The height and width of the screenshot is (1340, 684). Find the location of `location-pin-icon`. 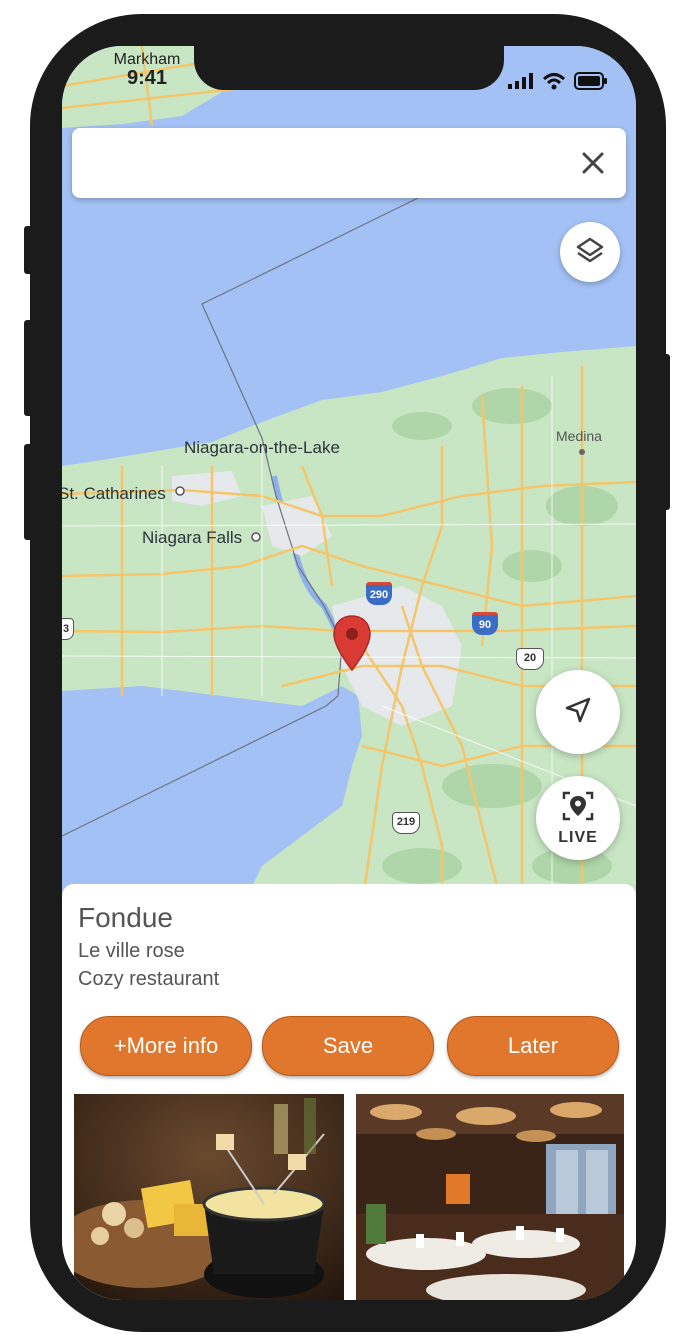

location-pin-icon is located at coordinates (352, 643).